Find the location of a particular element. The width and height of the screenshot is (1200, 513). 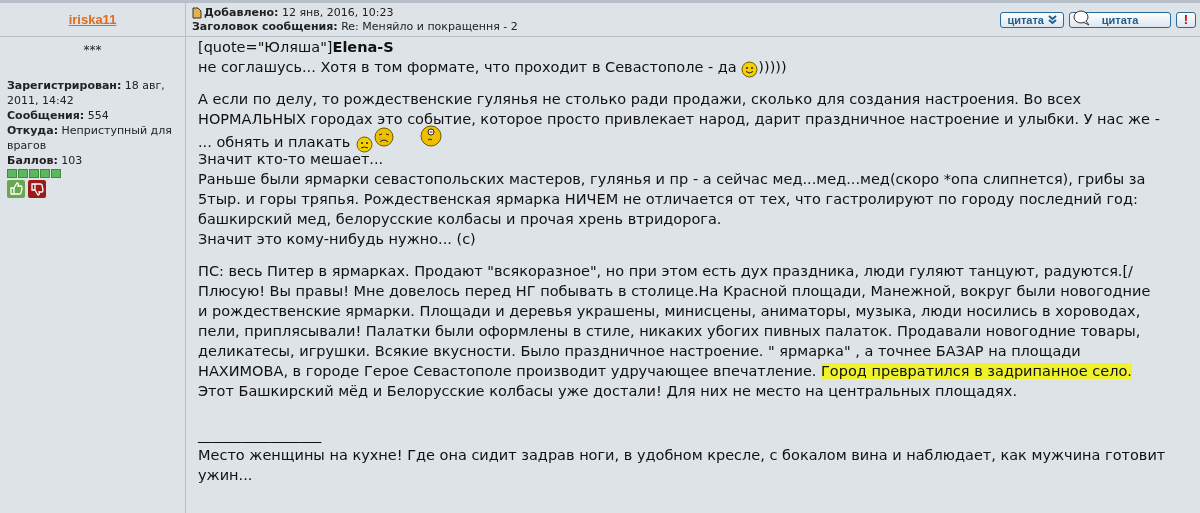

post-text: и рождественские ярмарки. Площади и деревья украшены, минисцены, аниматоры, музыка, люди носились в хороводах, is located at coordinates (669, 311).